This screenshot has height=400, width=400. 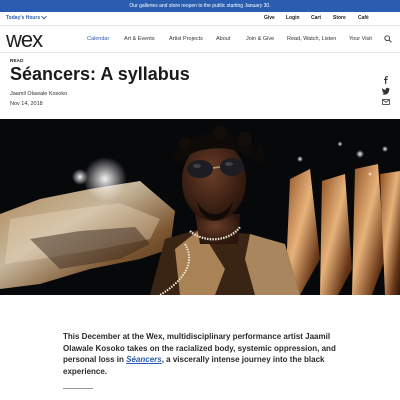 What do you see at coordinates (360, 39) in the screenshot?
I see `nav-item-your-visit: Your Visit` at bounding box center [360, 39].